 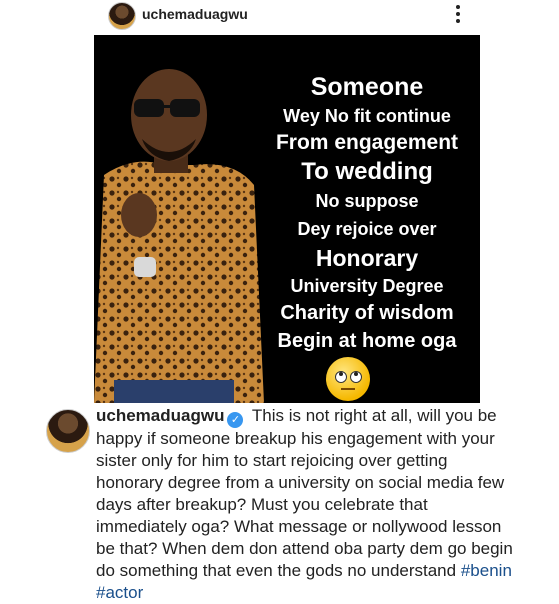 What do you see at coordinates (367, 229) in the screenshot?
I see `image-text-line: Dey rejoice over` at bounding box center [367, 229].